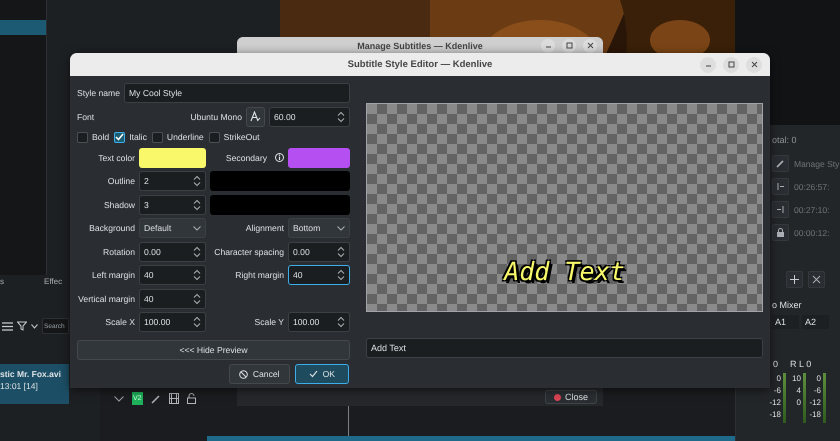 The height and width of the screenshot is (441, 840). I want to click on font-button, so click(255, 116).